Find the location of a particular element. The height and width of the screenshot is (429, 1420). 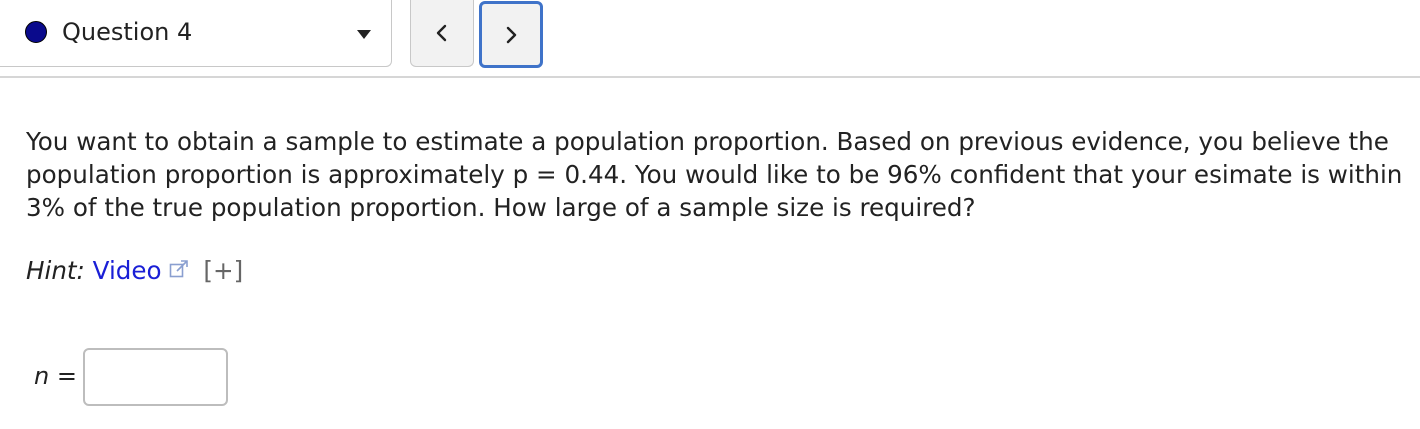

question-status-dot-icon is located at coordinates (36, 32).